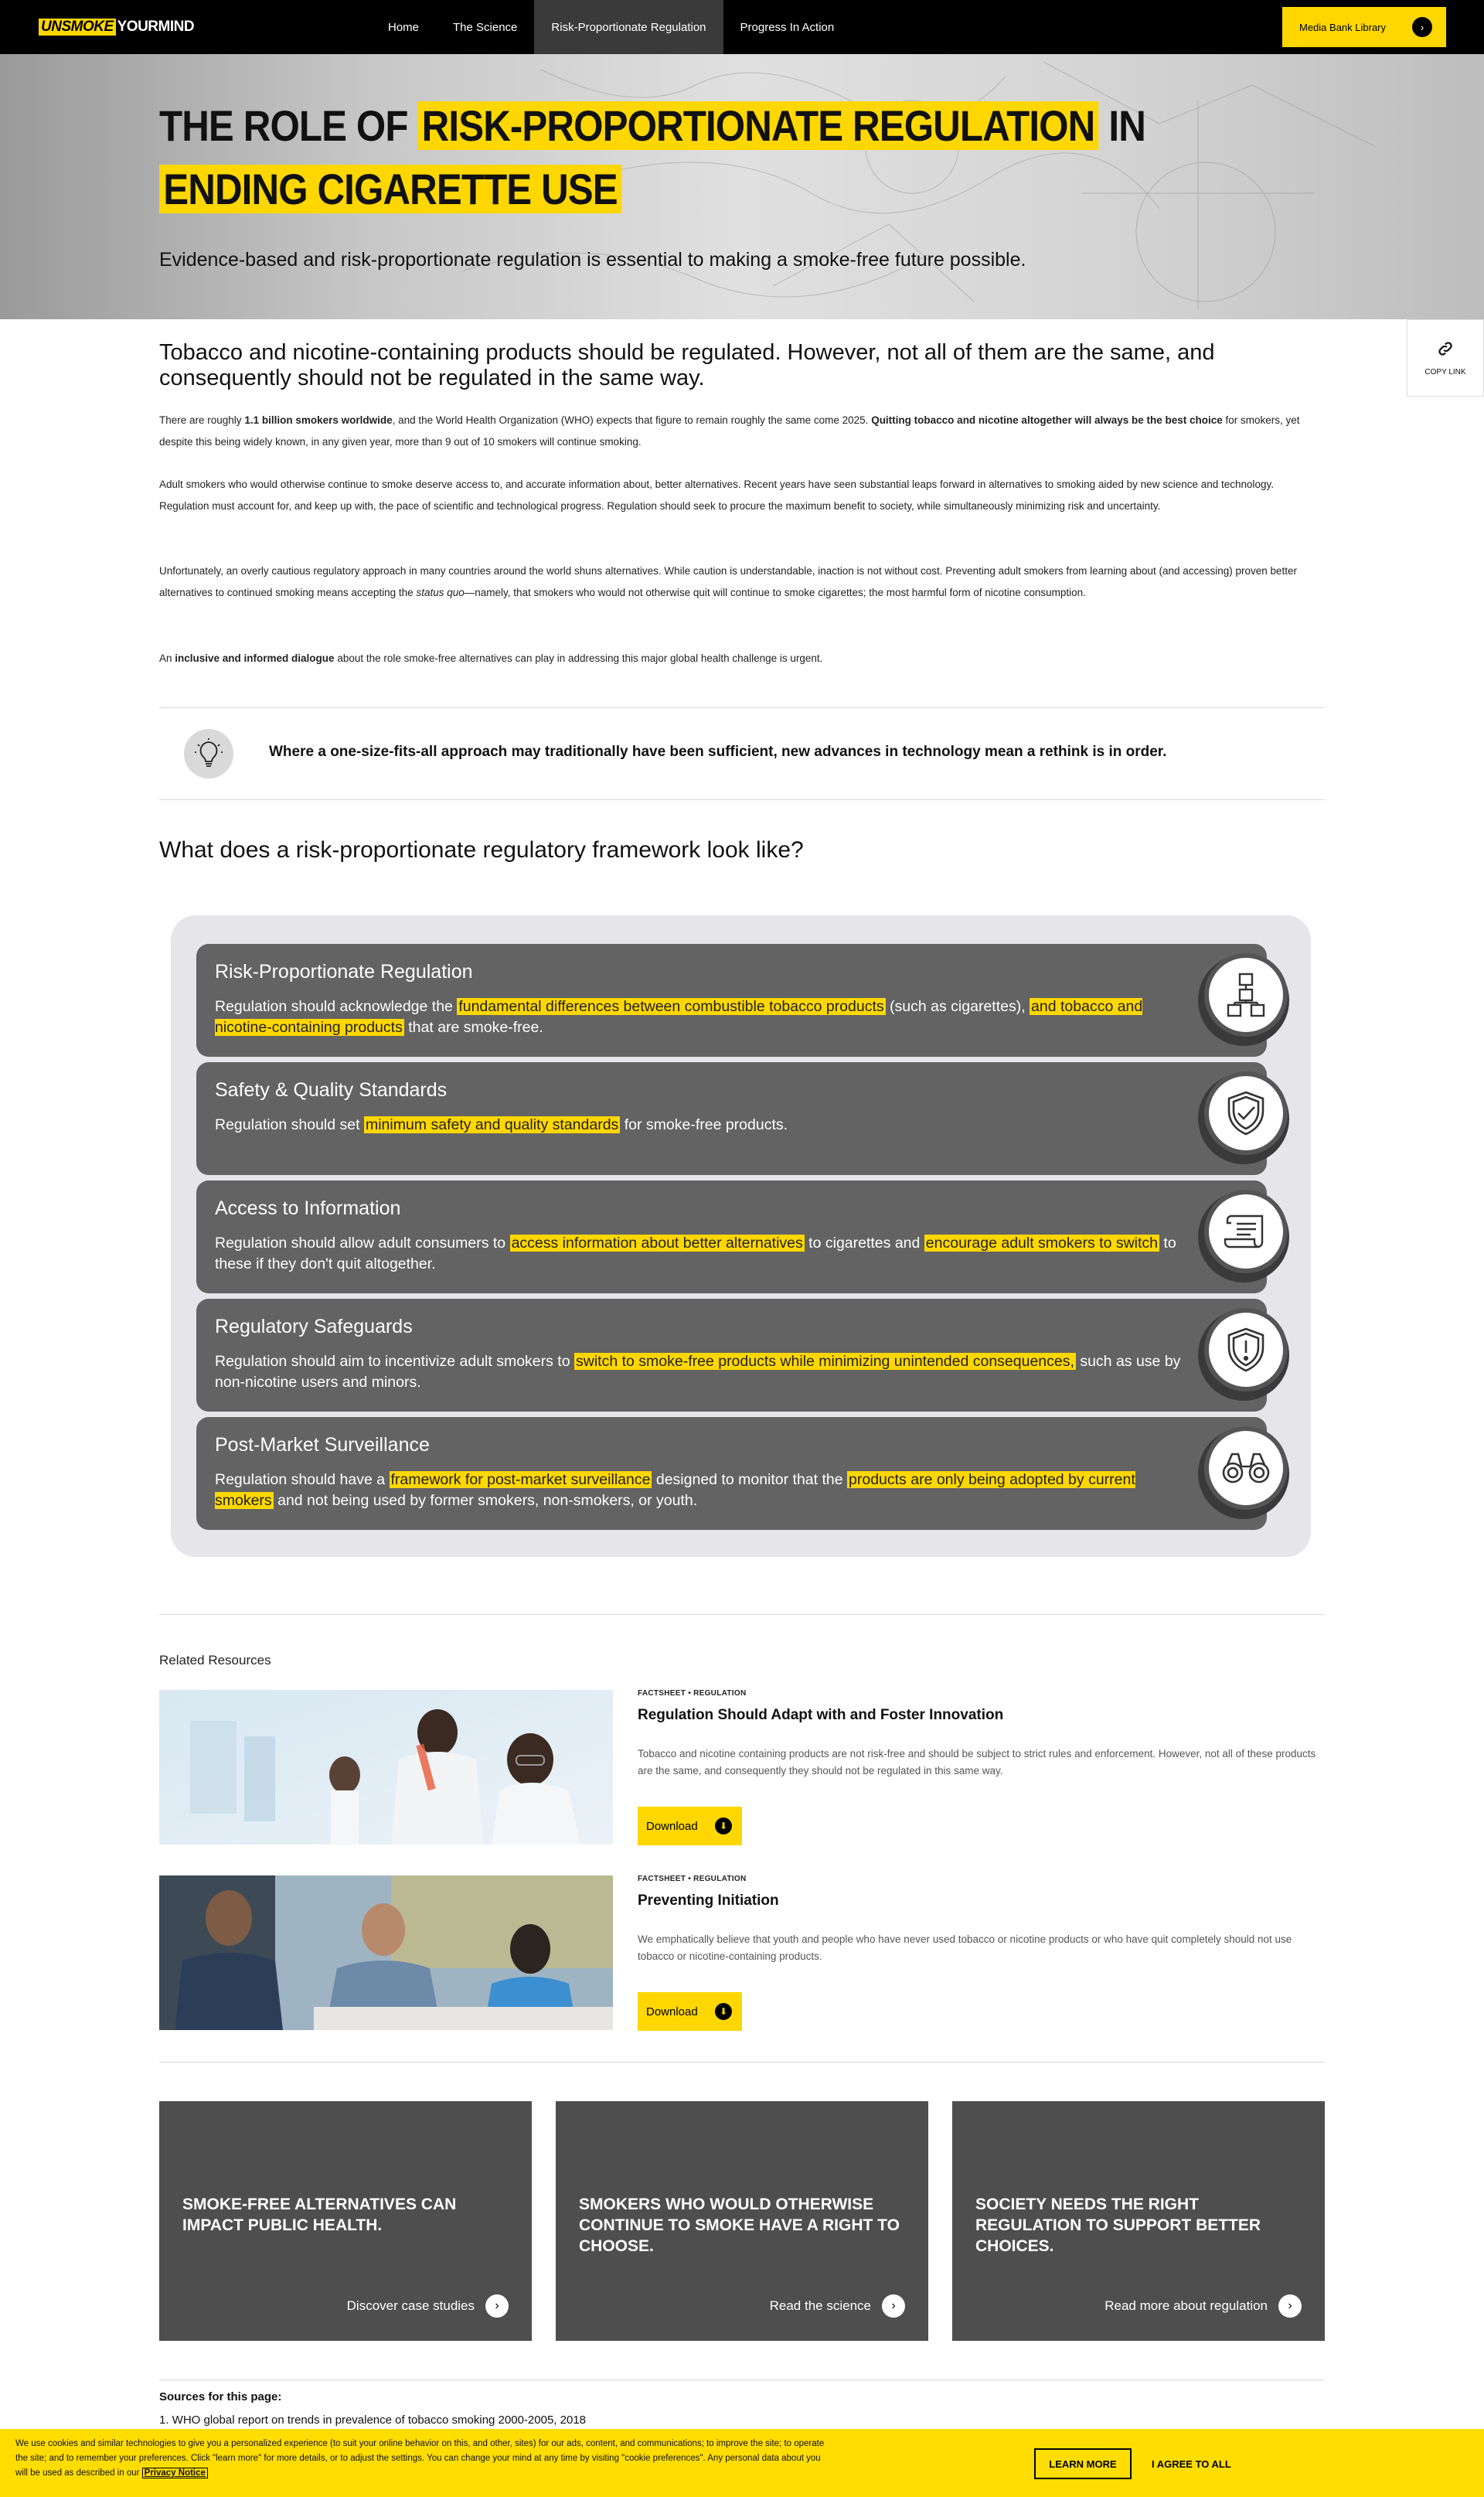 This screenshot has height=2497, width=1484. I want to click on title-part2: IN, so click(1121, 125).